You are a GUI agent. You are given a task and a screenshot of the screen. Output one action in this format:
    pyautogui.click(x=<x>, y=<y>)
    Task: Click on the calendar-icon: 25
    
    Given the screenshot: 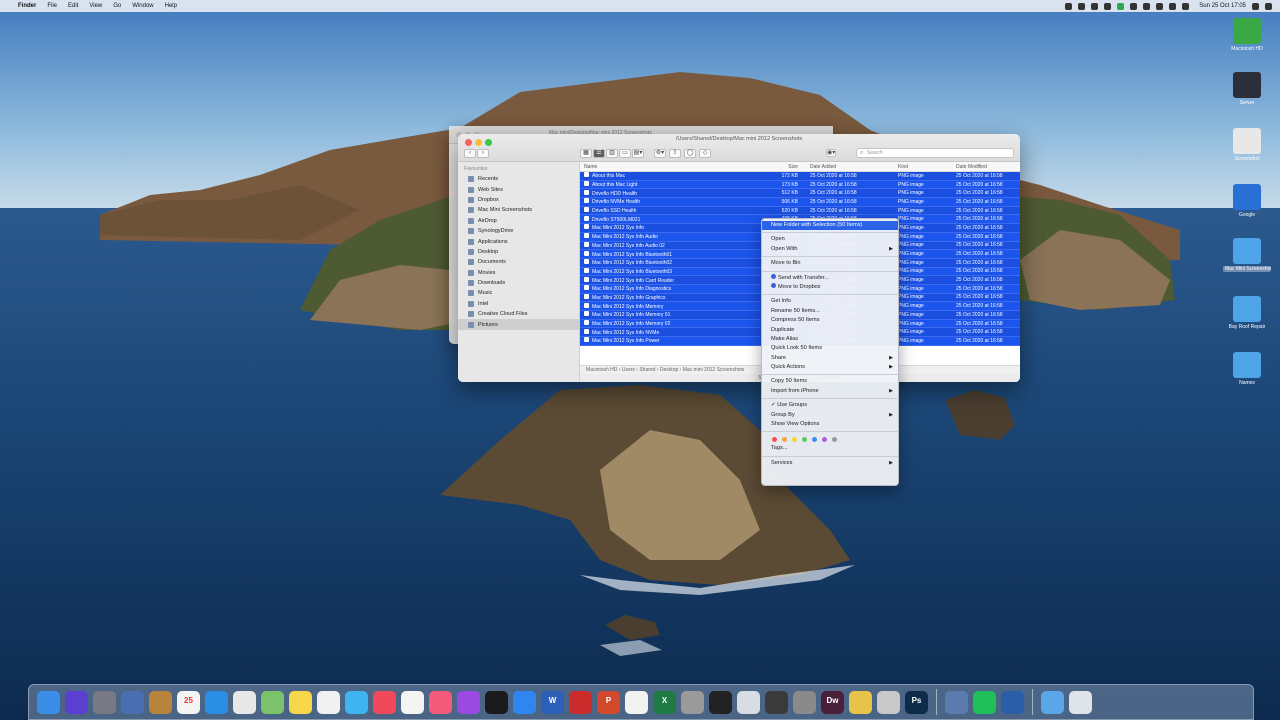 What is the action you would take?
    pyautogui.click(x=188, y=702)
    